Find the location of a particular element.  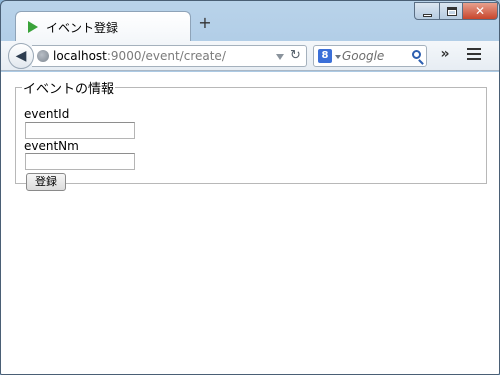

search-placeholder: Google is located at coordinates (363, 56).